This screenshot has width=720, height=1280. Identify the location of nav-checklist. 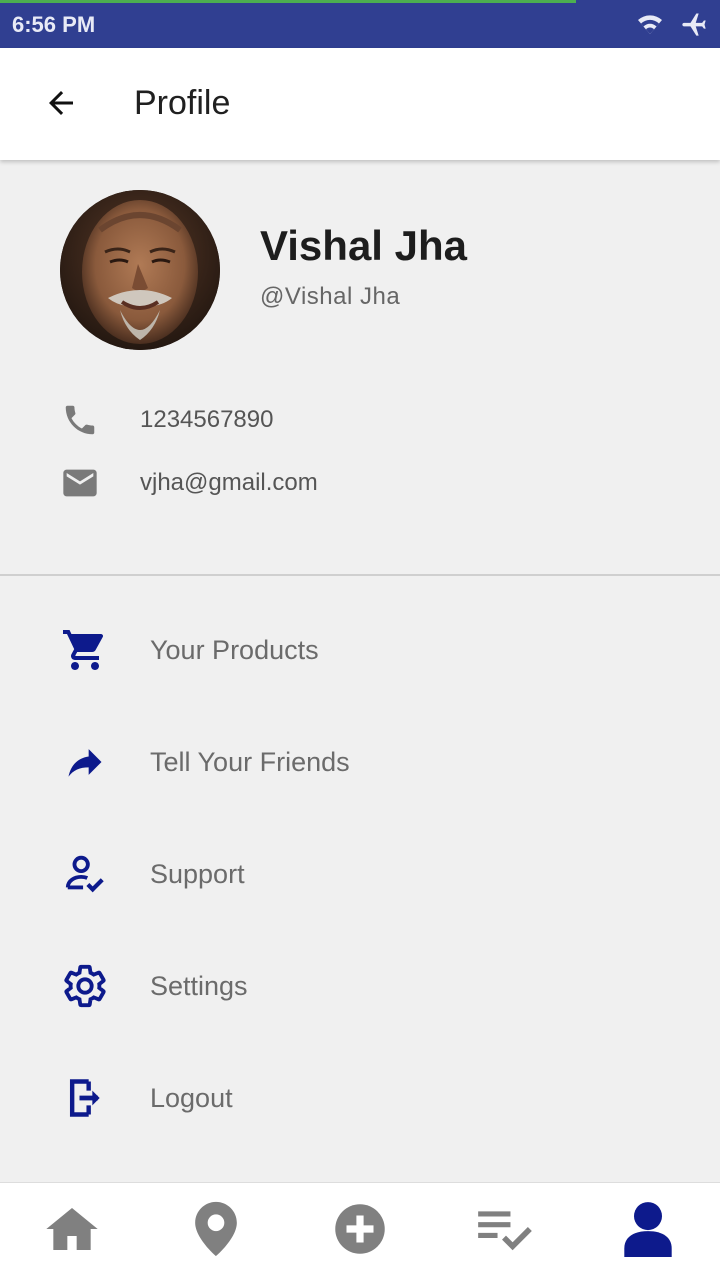
(504, 1231).